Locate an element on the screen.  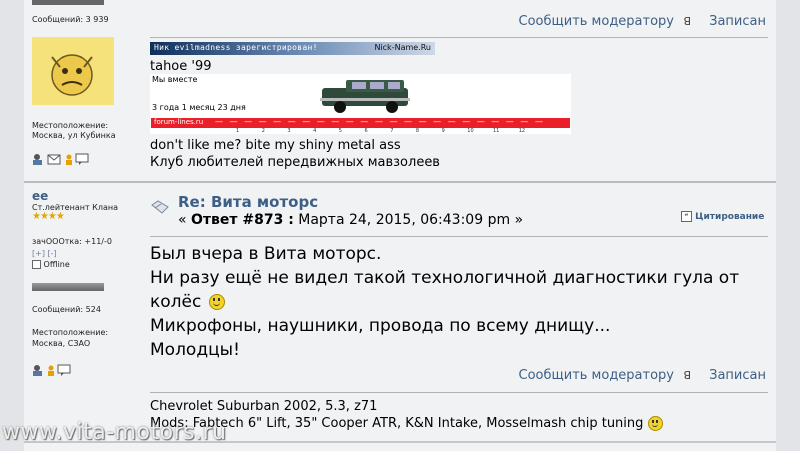
post2-messages: Сообщений: 524 is located at coordinates (66, 309).